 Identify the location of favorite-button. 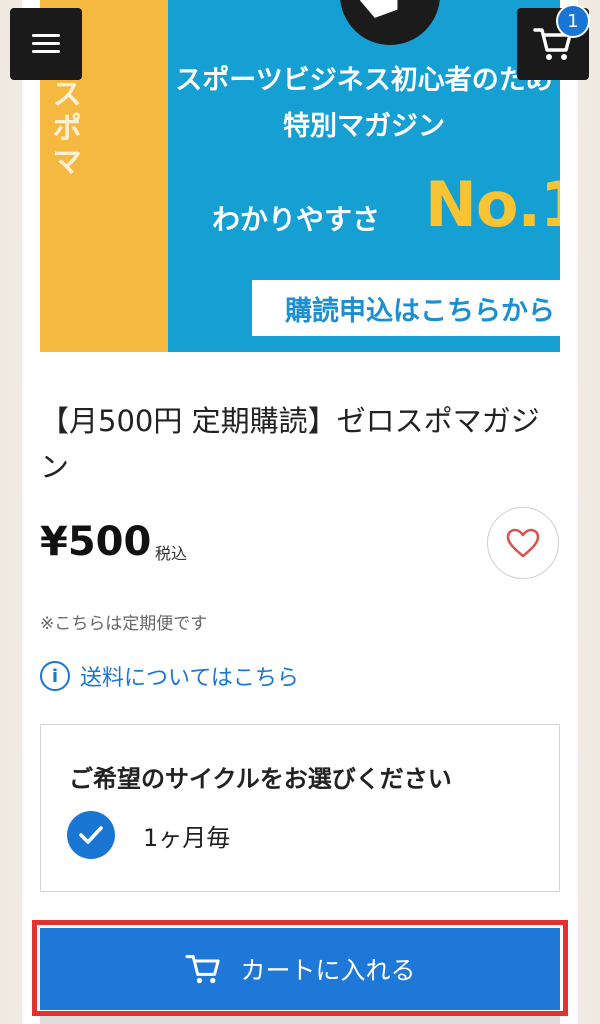
(523, 543).